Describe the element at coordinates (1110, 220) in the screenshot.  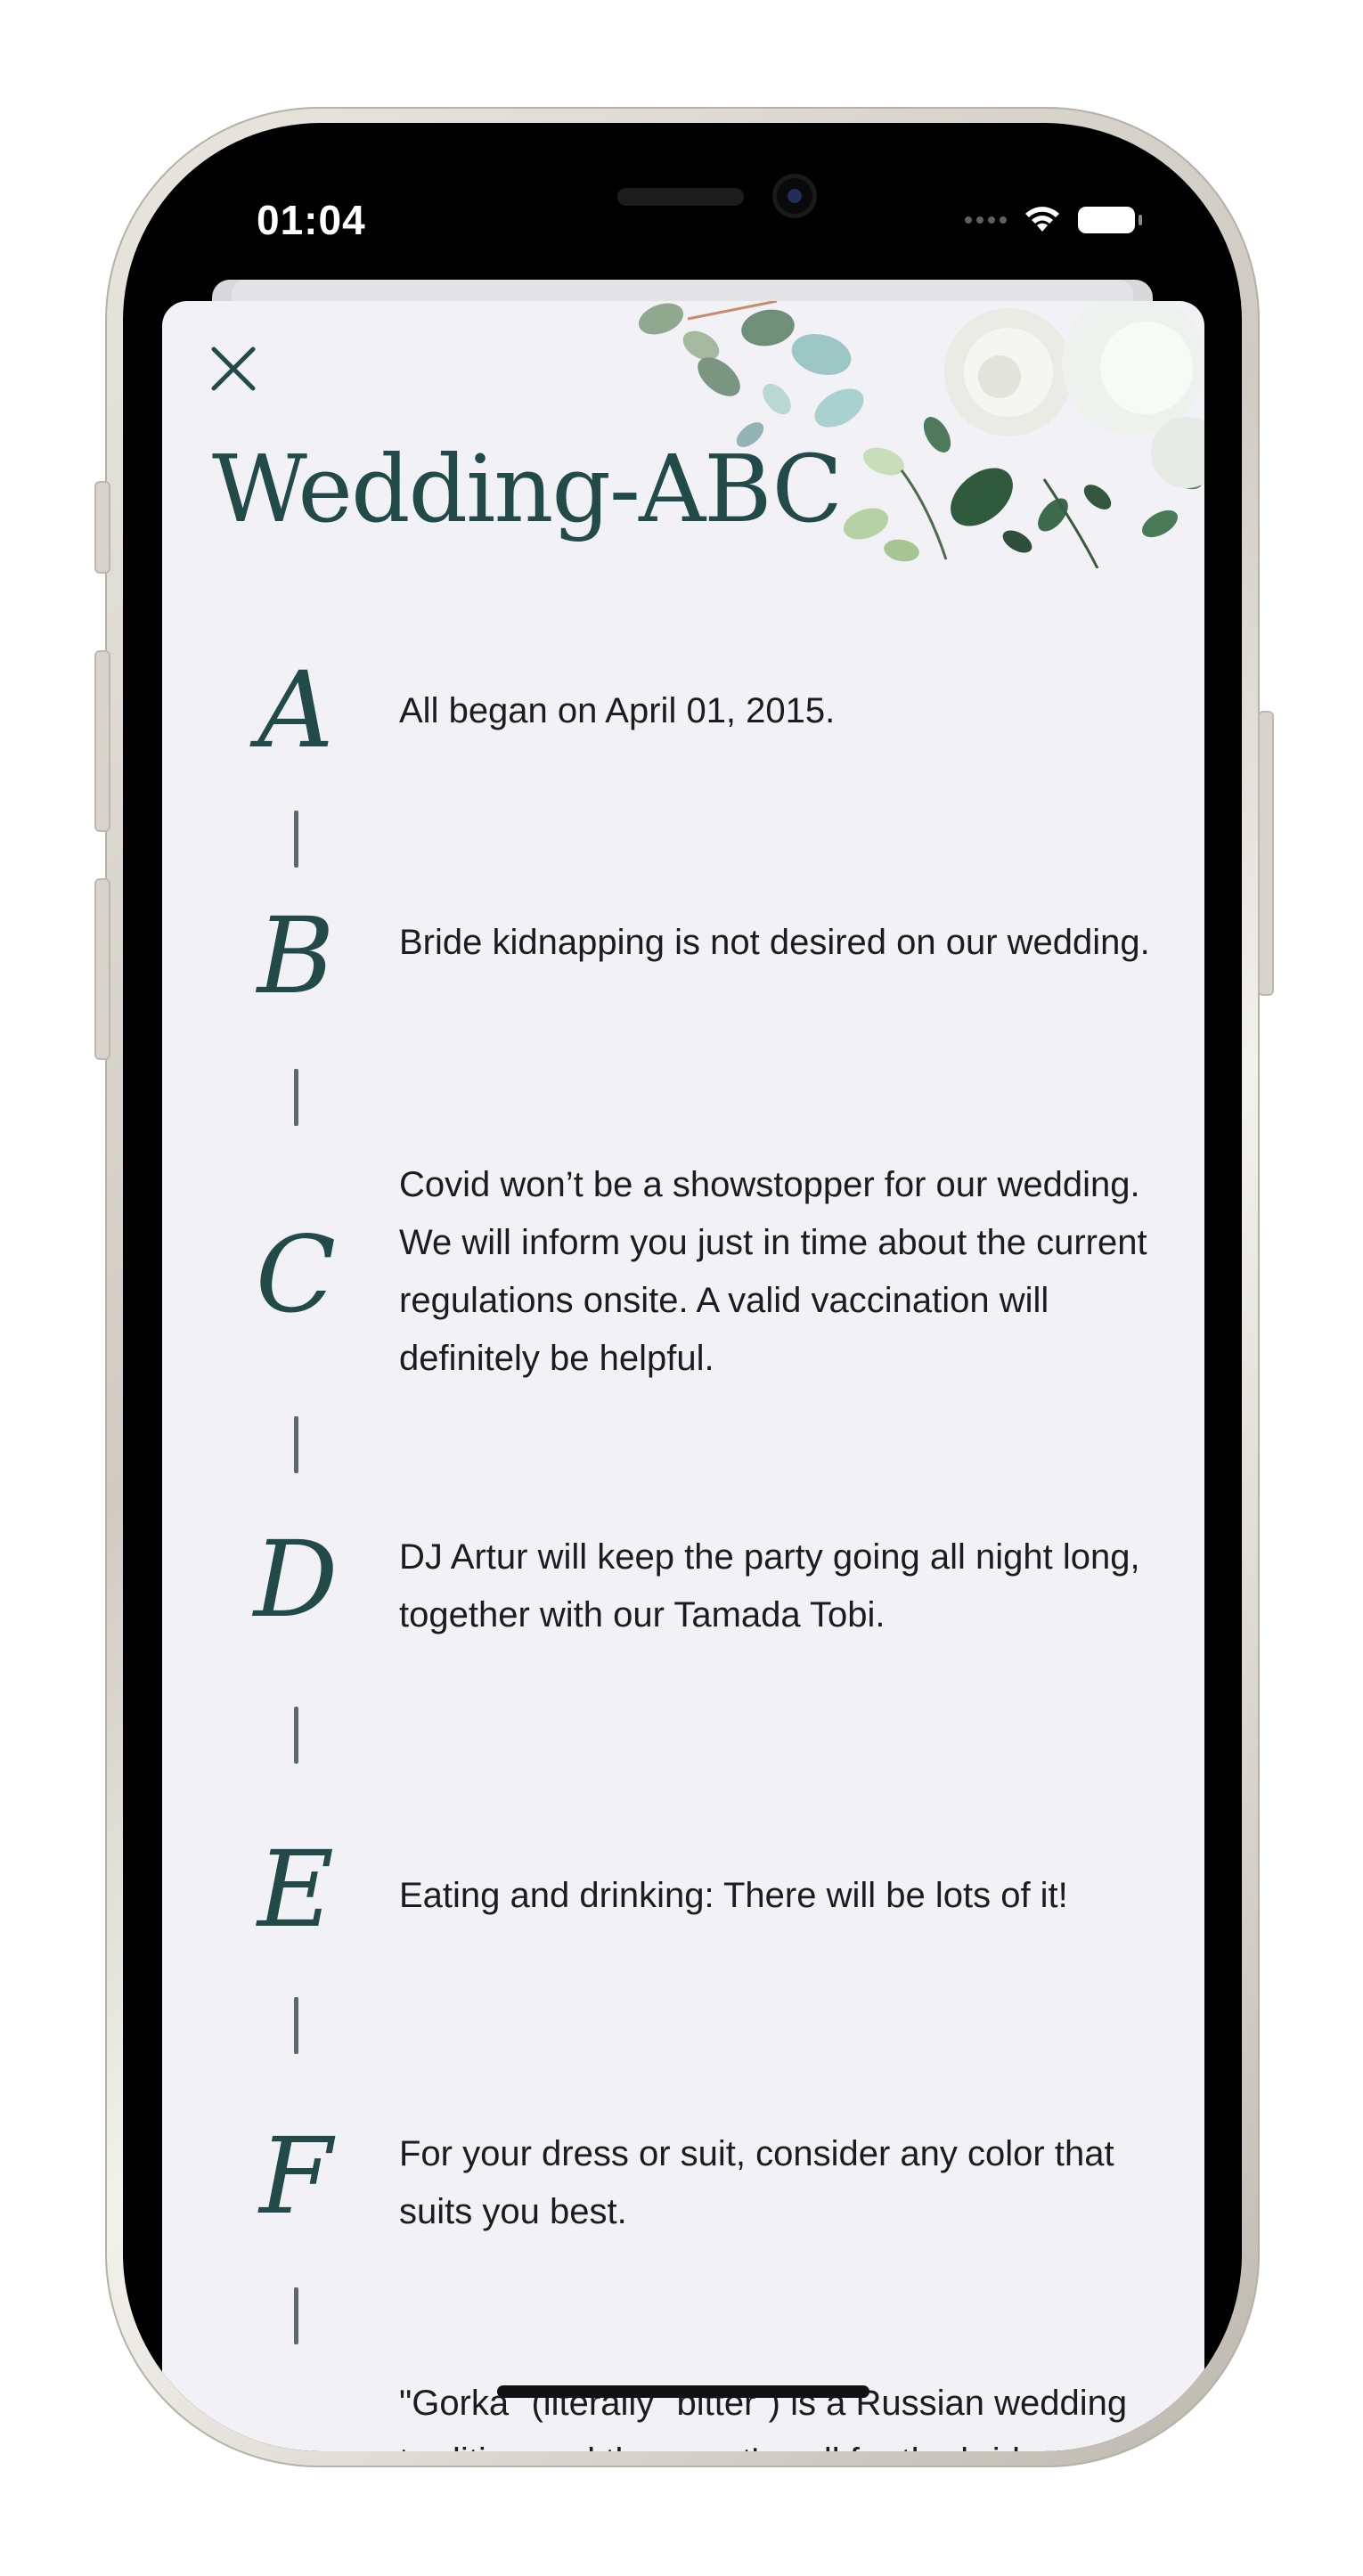
I see `battery-icon` at that location.